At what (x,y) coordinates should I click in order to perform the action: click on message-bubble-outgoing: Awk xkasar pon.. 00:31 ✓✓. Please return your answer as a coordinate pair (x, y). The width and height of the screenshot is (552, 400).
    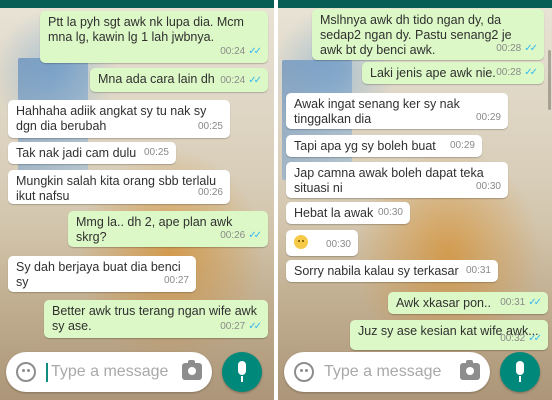
    Looking at the image, I should click on (468, 303).